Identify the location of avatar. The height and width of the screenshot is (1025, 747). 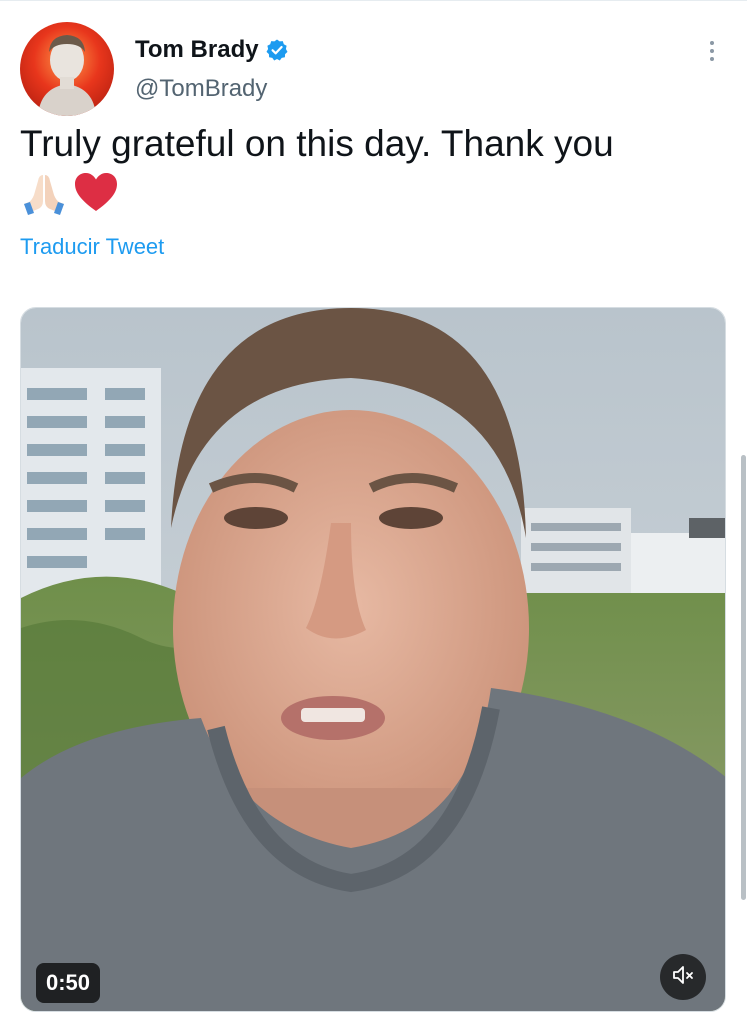
(67, 69).